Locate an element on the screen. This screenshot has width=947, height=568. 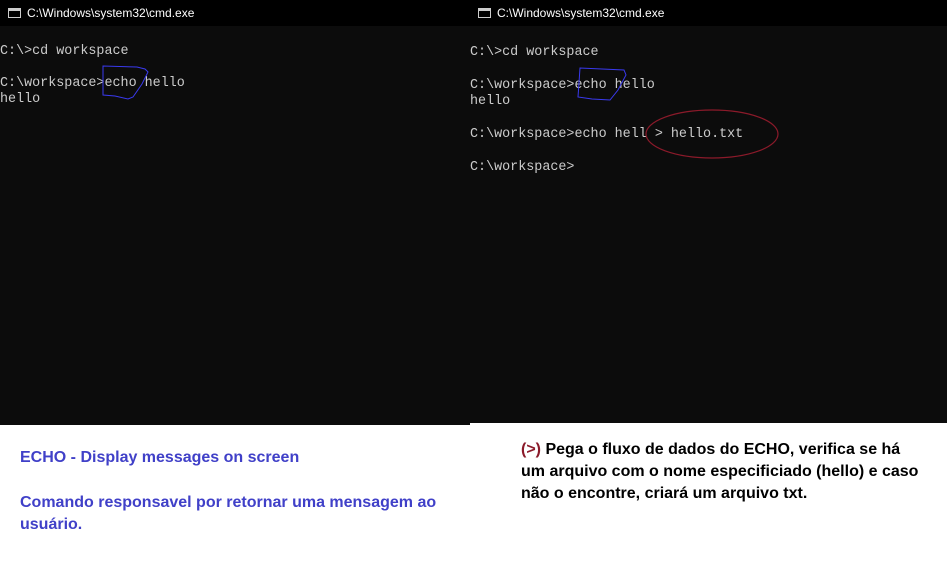
redirect-symbol: (>) is located at coordinates (531, 449).